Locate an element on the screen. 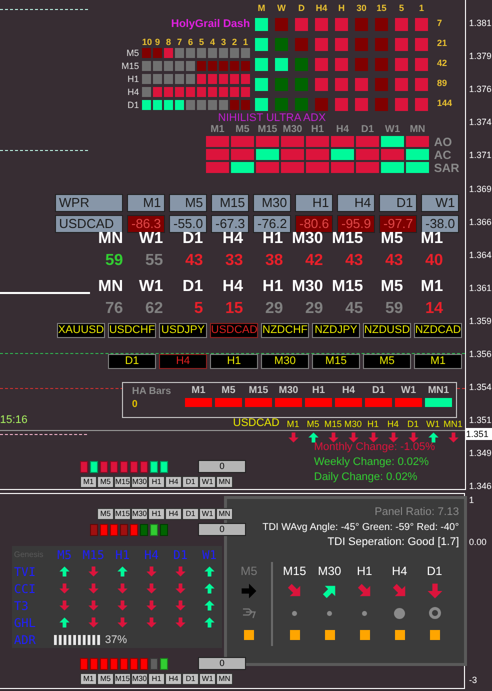 The width and height of the screenshot is (492, 691). current-price-label: 1.351 is located at coordinates (479, 434).